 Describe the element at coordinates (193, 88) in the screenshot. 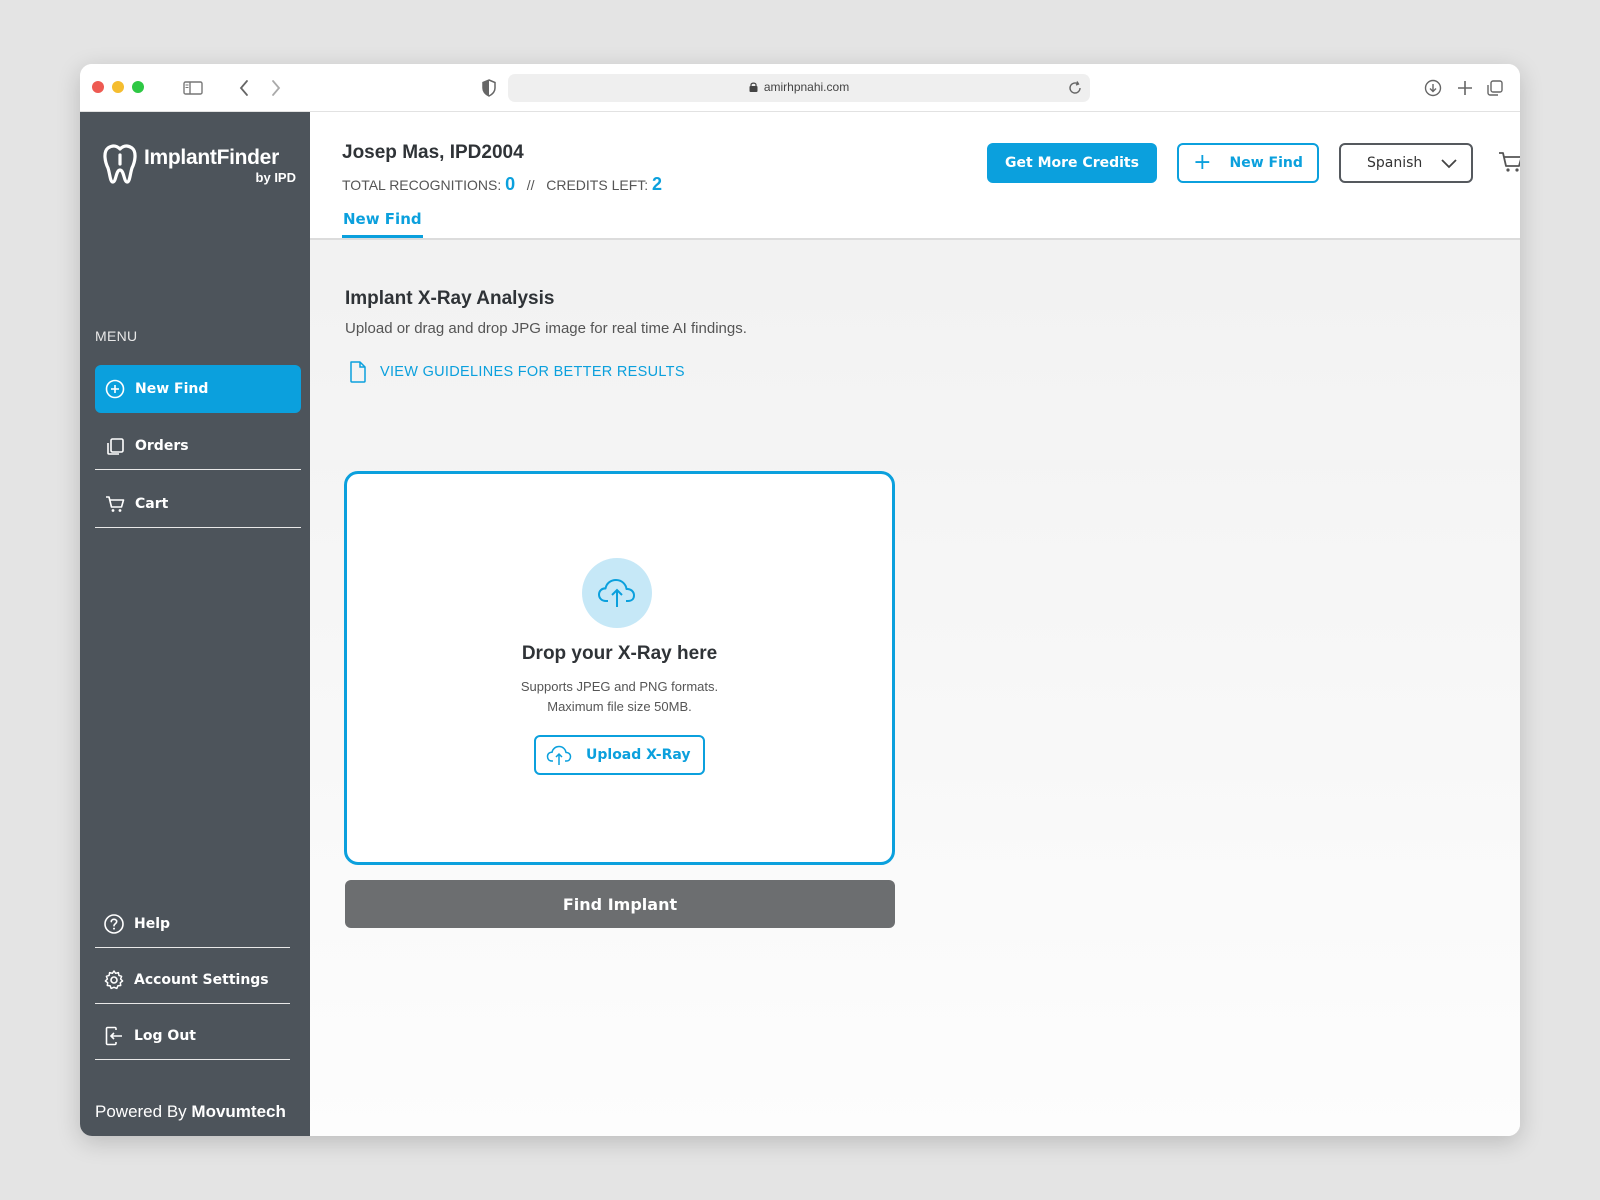

I see `sidebar-toggle-icon` at that location.